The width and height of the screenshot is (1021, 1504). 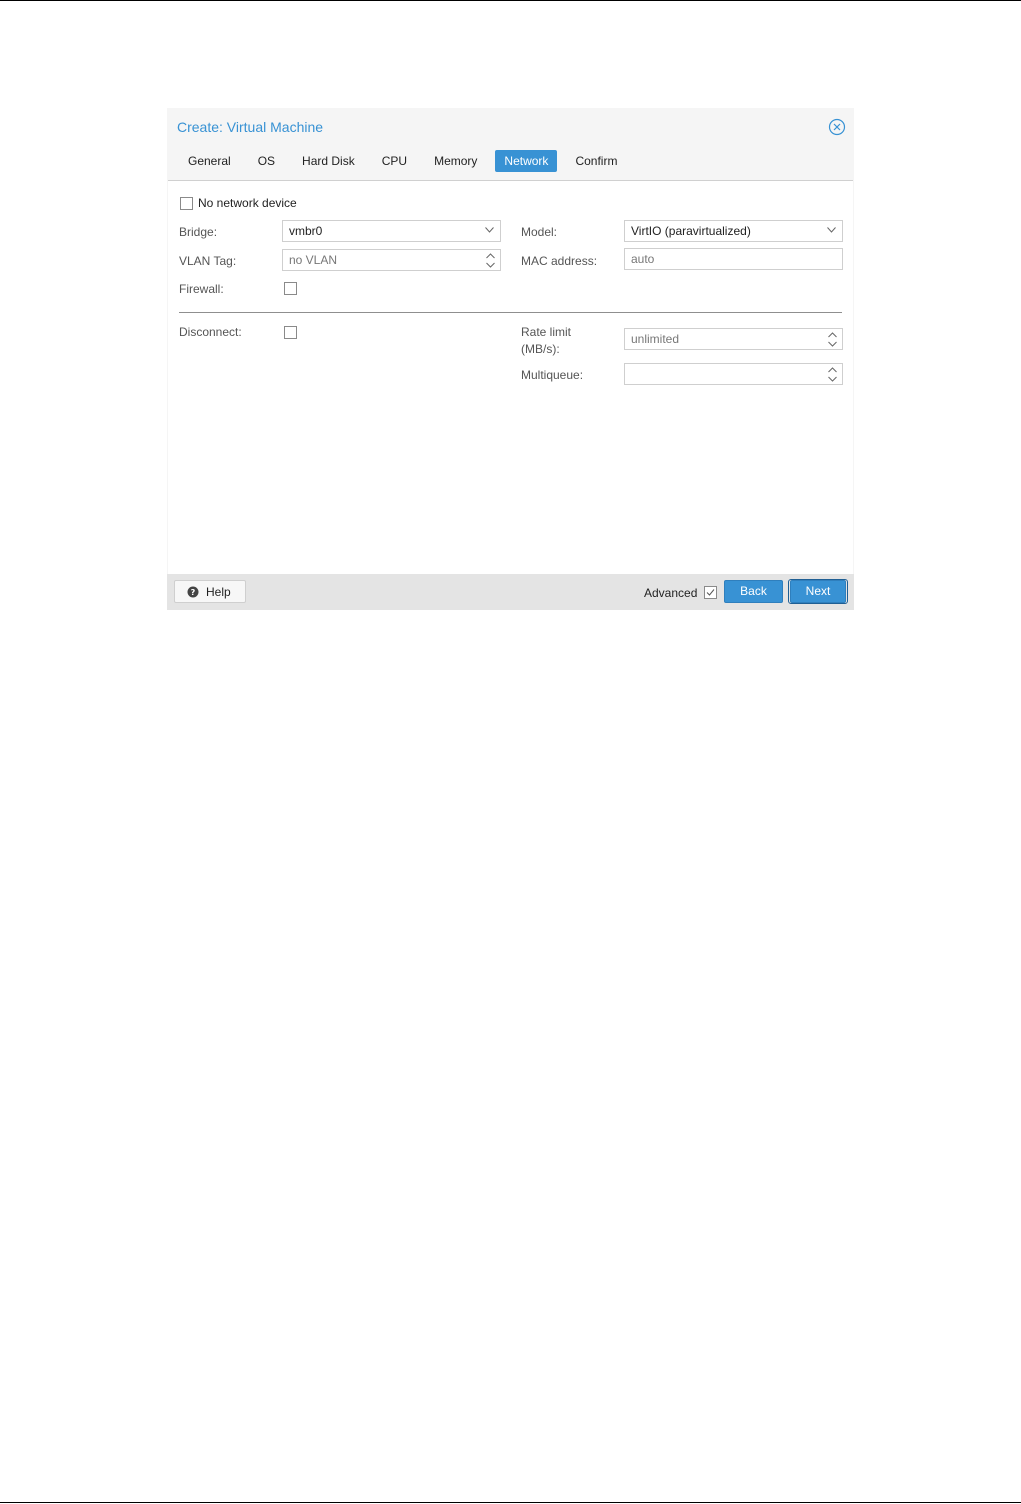 I want to click on tab-network: Network, so click(x=526, y=161).